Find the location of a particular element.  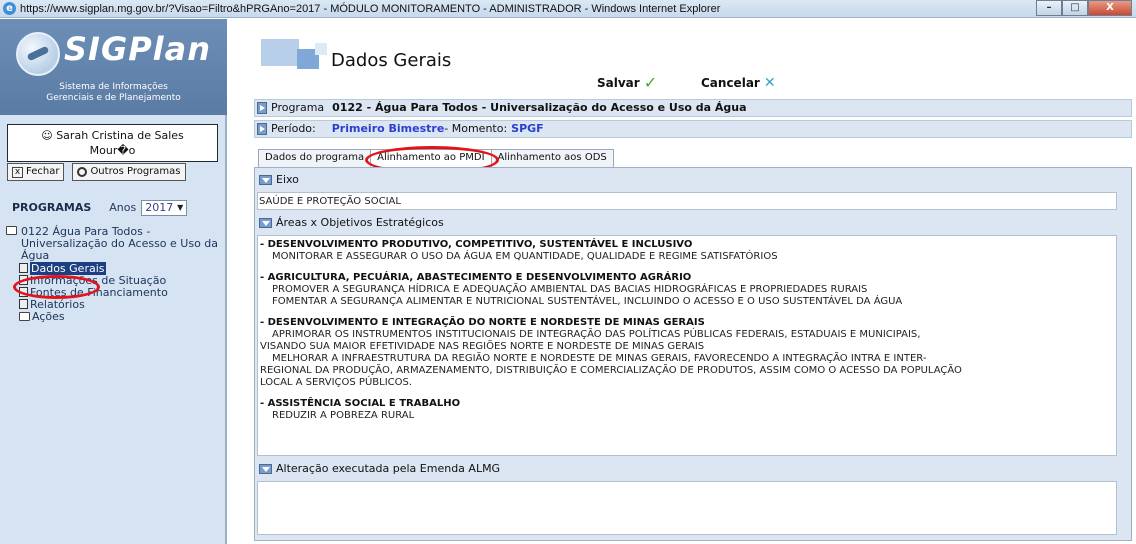

maximize-button: □ is located at coordinates (1075, 8).